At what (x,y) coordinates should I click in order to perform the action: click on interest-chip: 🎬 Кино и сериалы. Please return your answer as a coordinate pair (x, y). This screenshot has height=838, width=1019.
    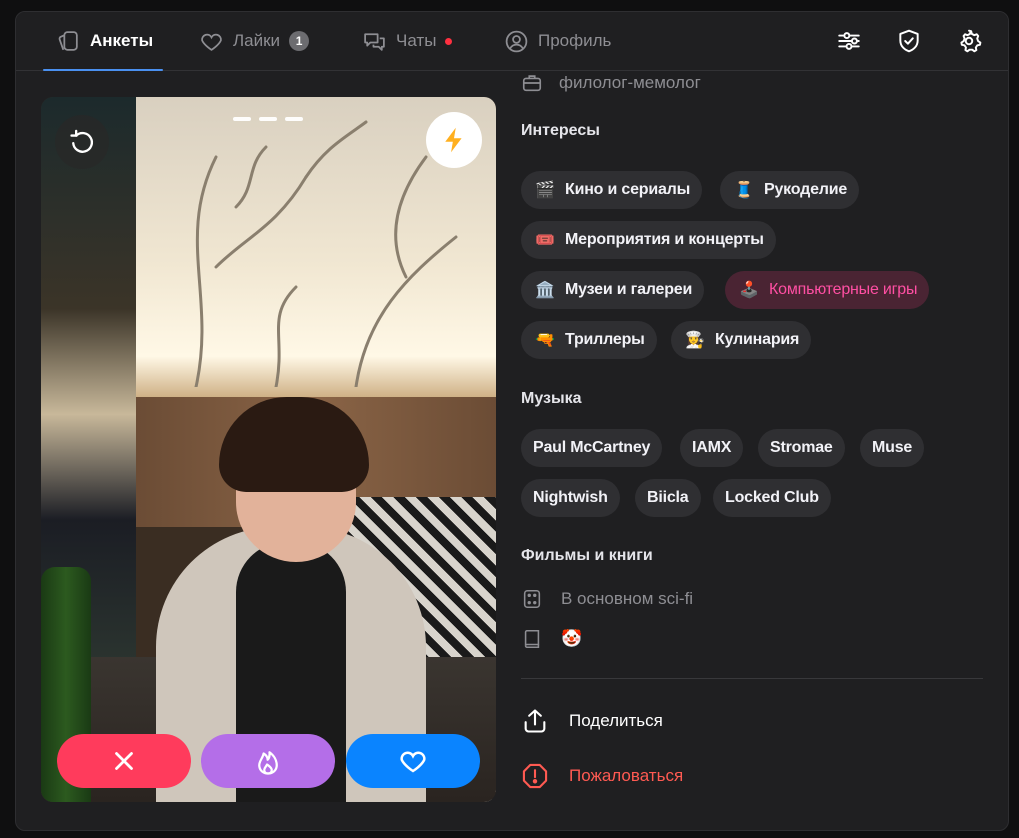
    Looking at the image, I should click on (612, 190).